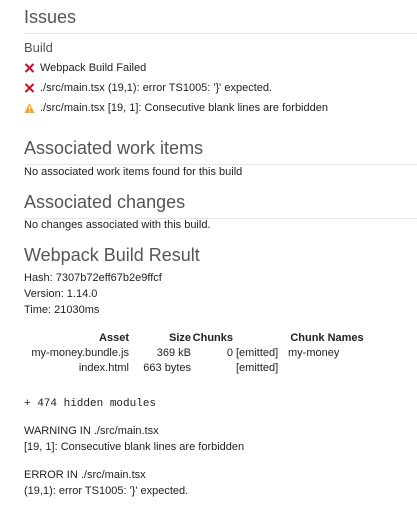 This screenshot has height=518, width=417. Describe the element at coordinates (173, 353) in the screenshot. I see `asset-size: 369 kB` at that location.